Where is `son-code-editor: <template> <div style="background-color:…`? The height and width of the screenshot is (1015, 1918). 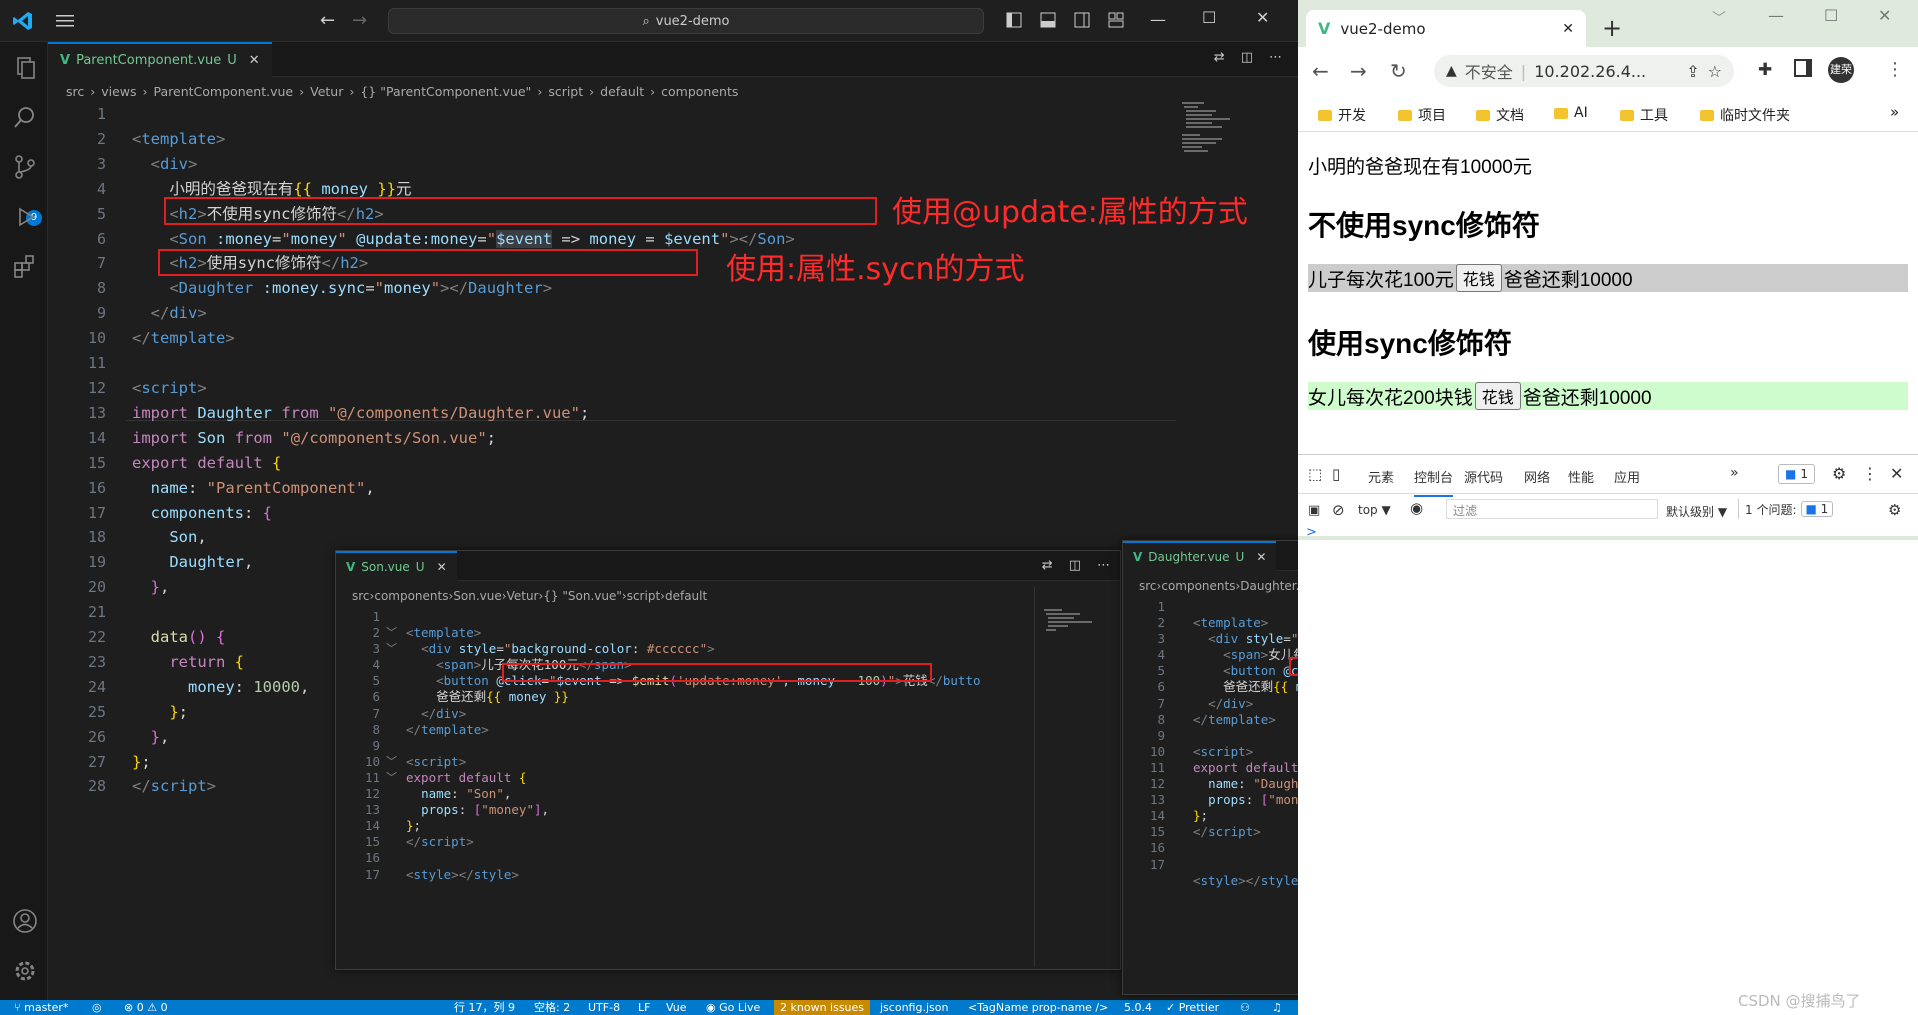
son-code-editor: <template> <div style="background-color:… is located at coordinates (693, 746).